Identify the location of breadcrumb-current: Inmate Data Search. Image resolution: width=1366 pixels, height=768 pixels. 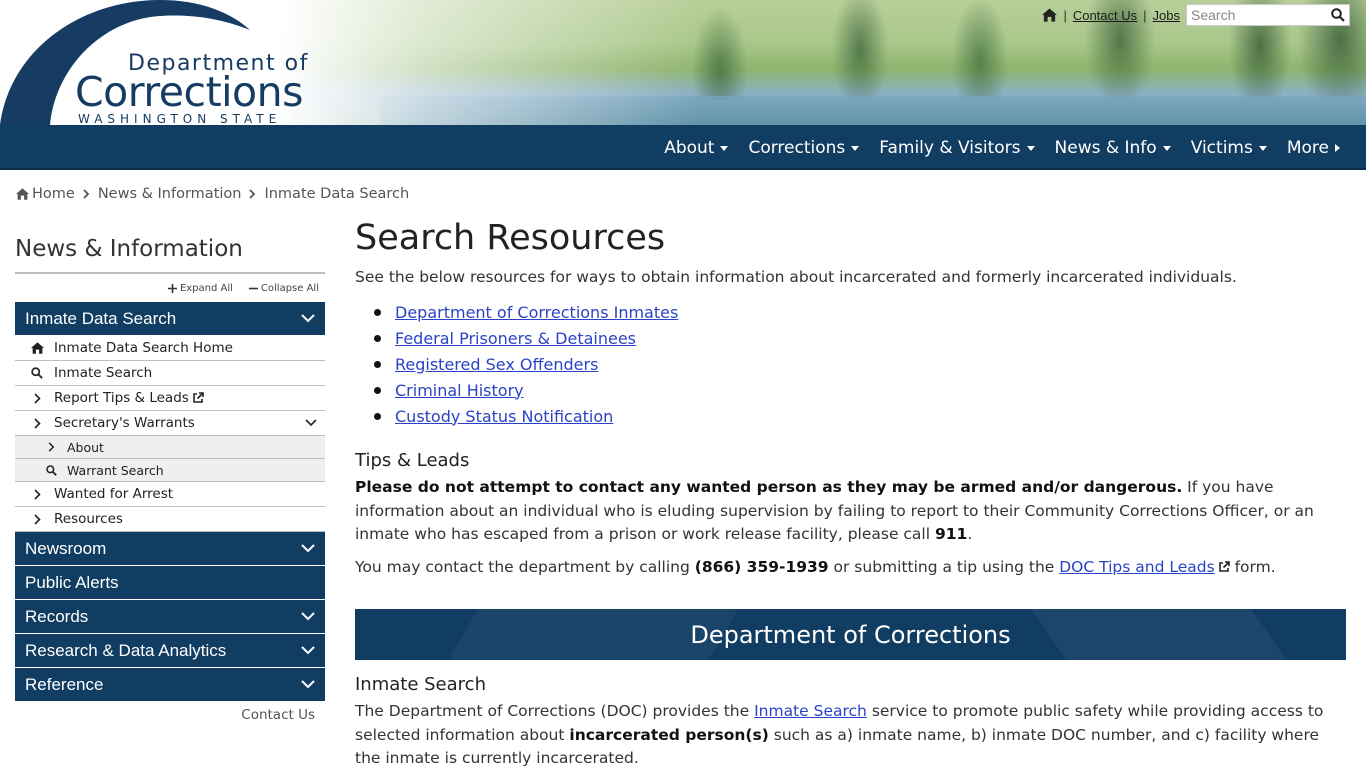
(337, 194).